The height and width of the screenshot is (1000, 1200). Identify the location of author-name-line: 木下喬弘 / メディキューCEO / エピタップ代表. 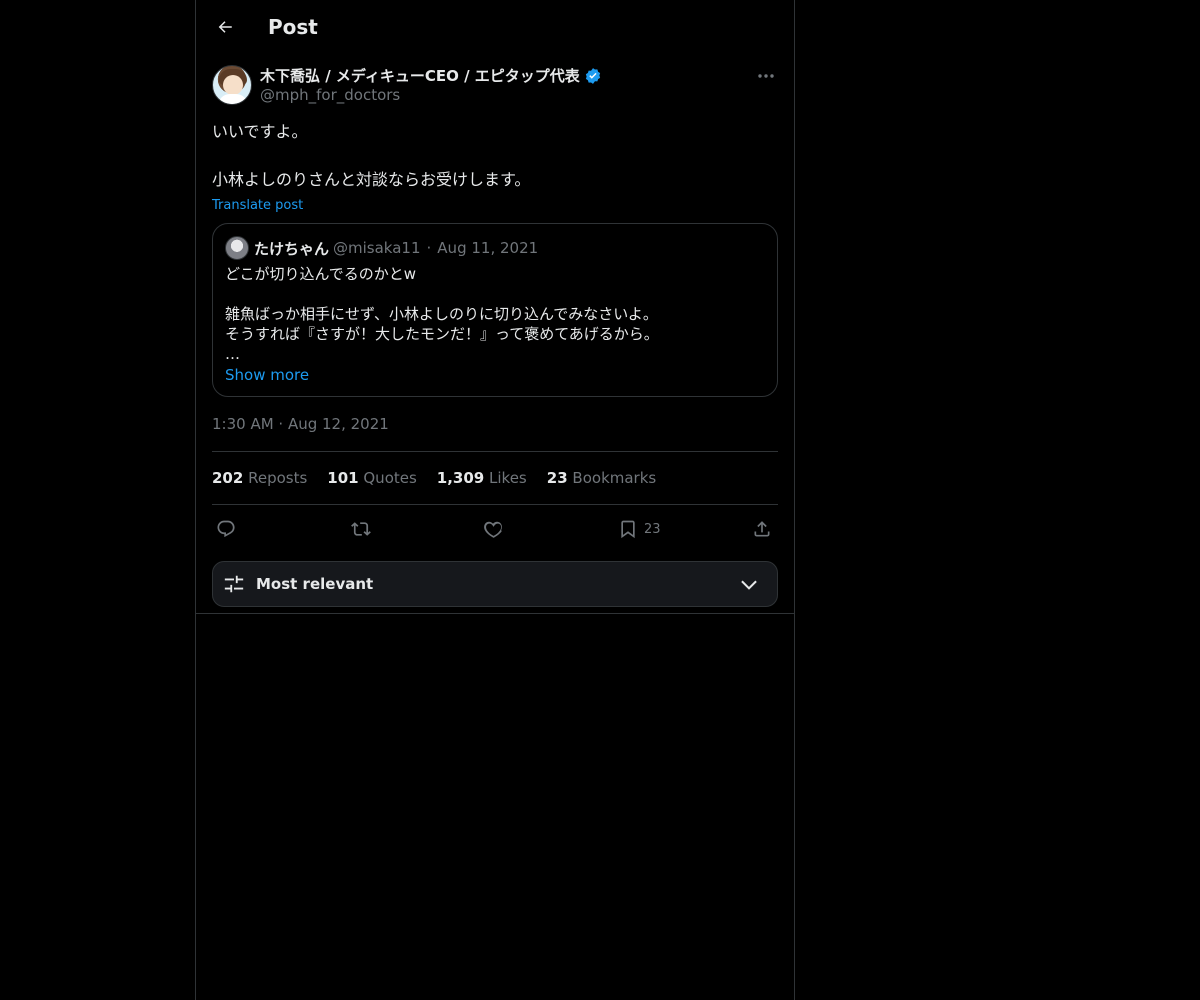
(431, 75).